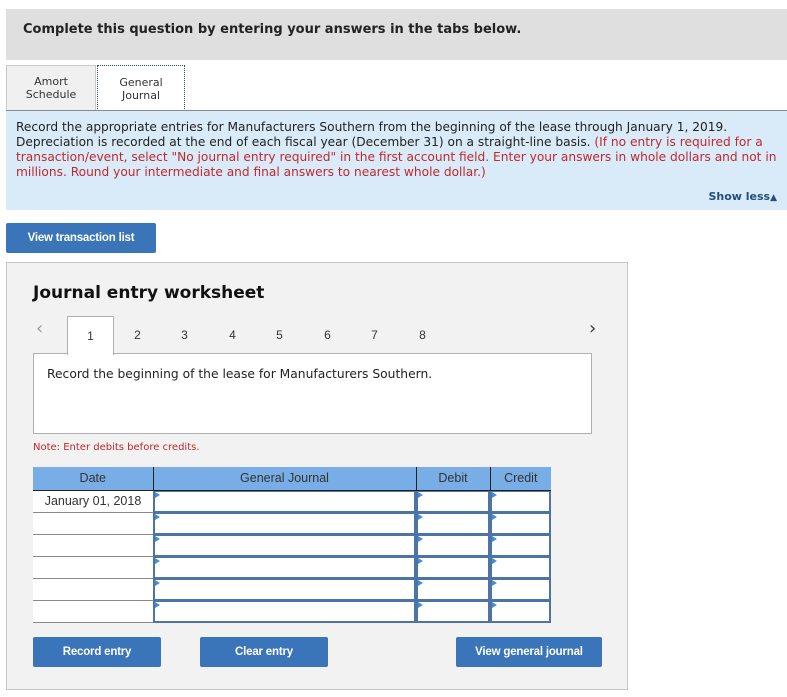  What do you see at coordinates (97, 652) in the screenshot?
I see `record-entry-button: Record entry` at bounding box center [97, 652].